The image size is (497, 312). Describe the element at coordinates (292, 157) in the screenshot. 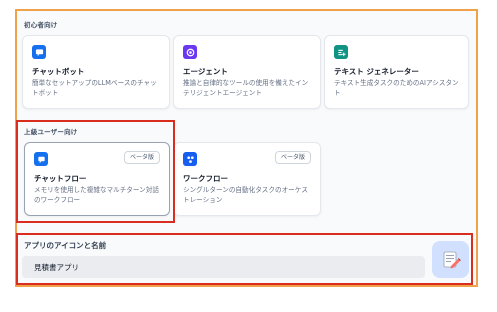

I see `beta-badge: ベータ版` at that location.